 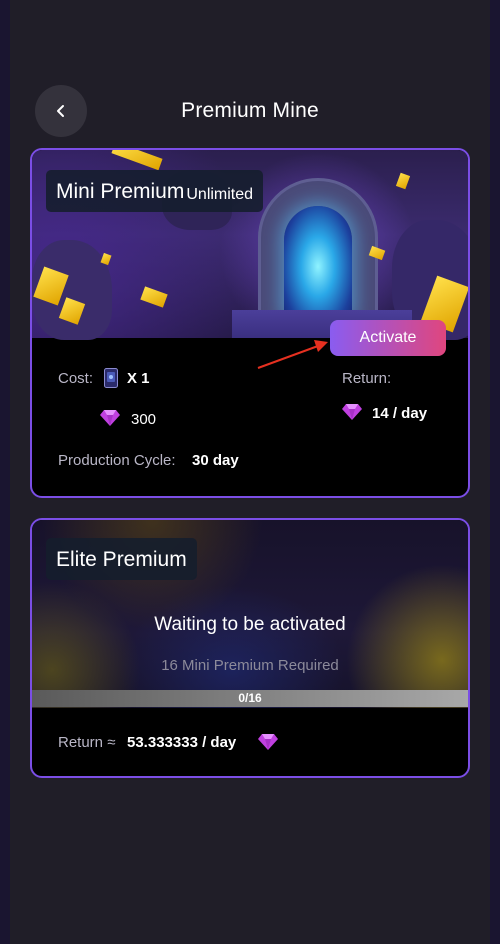 I want to click on header: Premium Mine, so click(x=250, y=111).